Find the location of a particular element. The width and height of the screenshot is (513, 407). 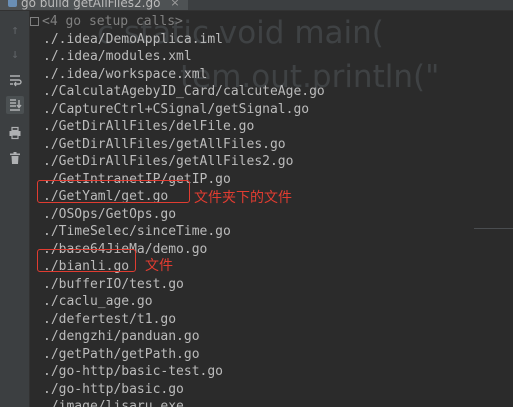

scroll-to-end-icon is located at coordinates (15, 105).